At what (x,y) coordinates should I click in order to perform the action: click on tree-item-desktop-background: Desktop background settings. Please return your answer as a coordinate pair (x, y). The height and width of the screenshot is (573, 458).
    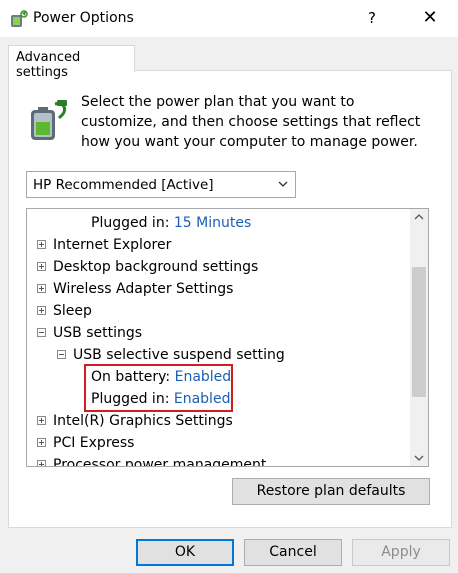
    Looking at the image, I should click on (147, 267).